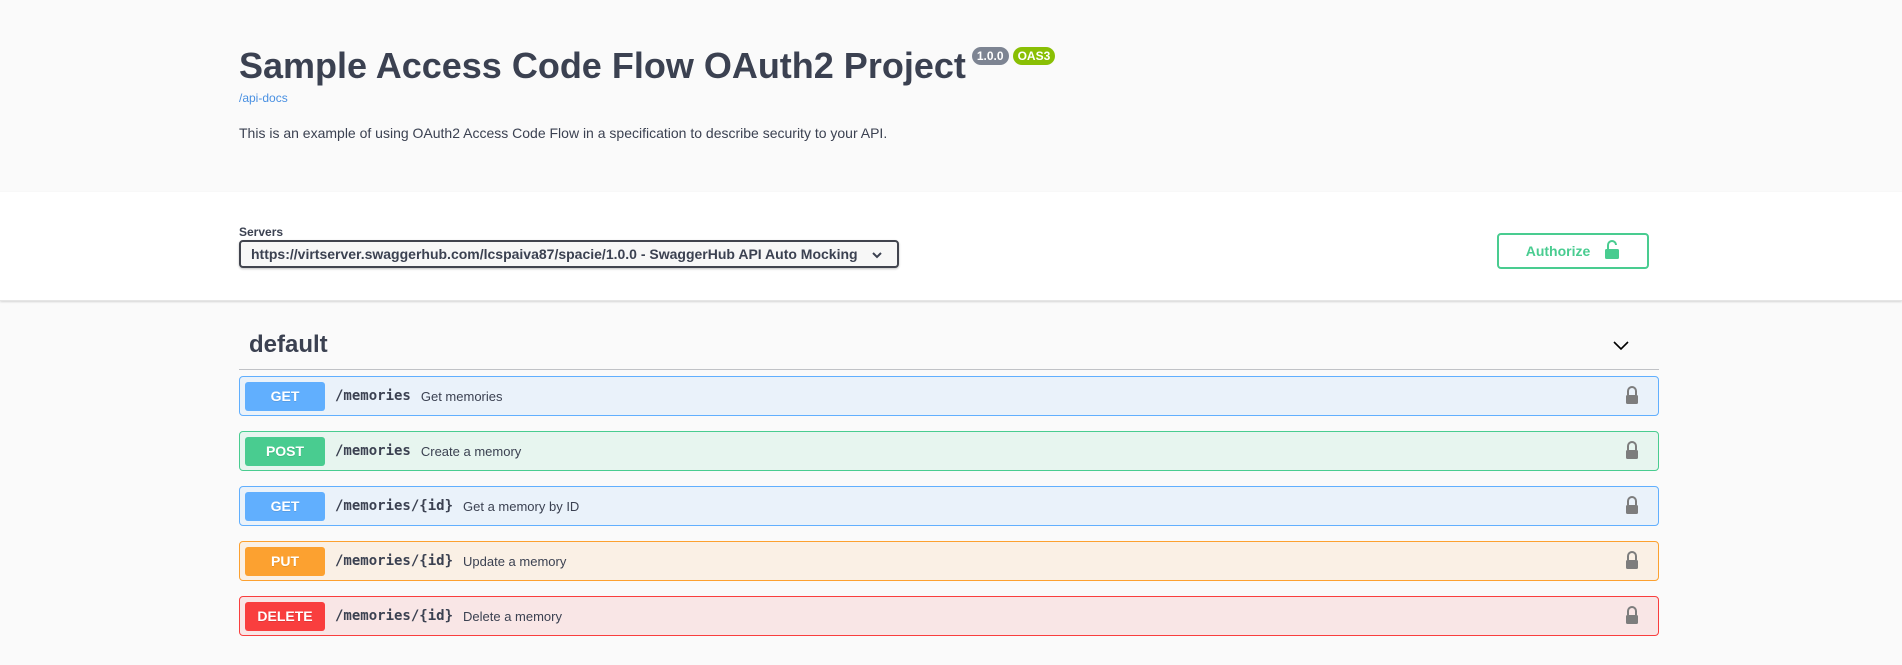 The height and width of the screenshot is (665, 1902). Describe the element at coordinates (949, 396) in the screenshot. I see `operation-get-memories: GET /memories Get memories` at that location.